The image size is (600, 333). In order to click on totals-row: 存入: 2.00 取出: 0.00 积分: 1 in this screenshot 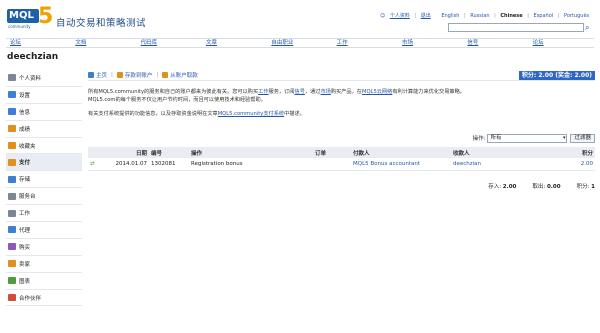, I will do `click(341, 186)`.